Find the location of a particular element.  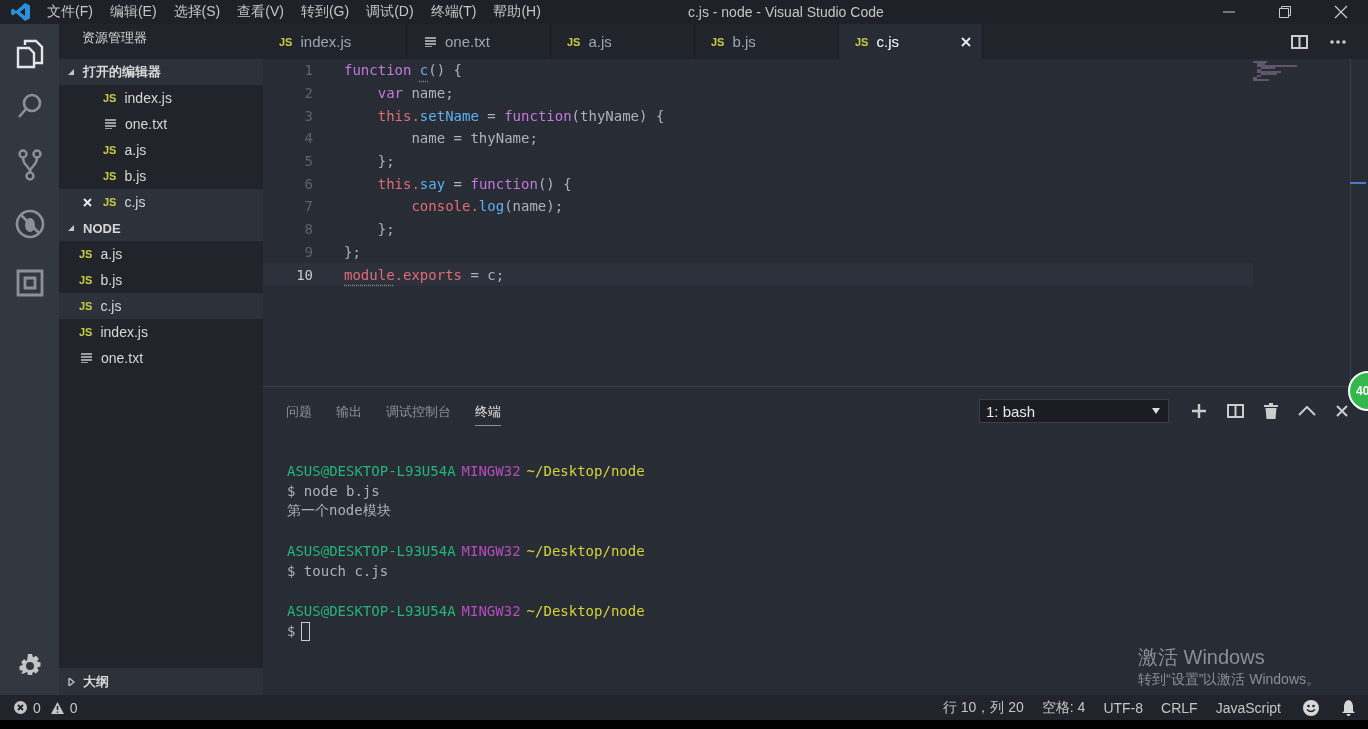

warning-icon is located at coordinates (57, 707).